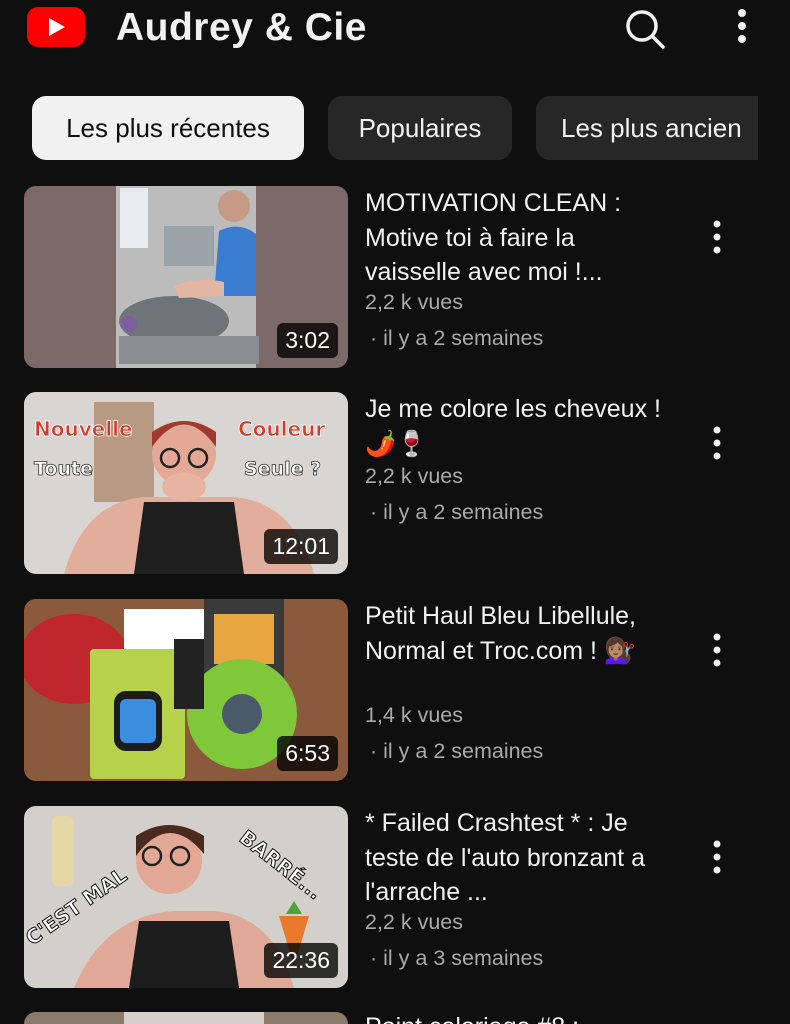 This screenshot has height=1024, width=790. I want to click on video-thumbnail: 3:02, so click(186, 277).